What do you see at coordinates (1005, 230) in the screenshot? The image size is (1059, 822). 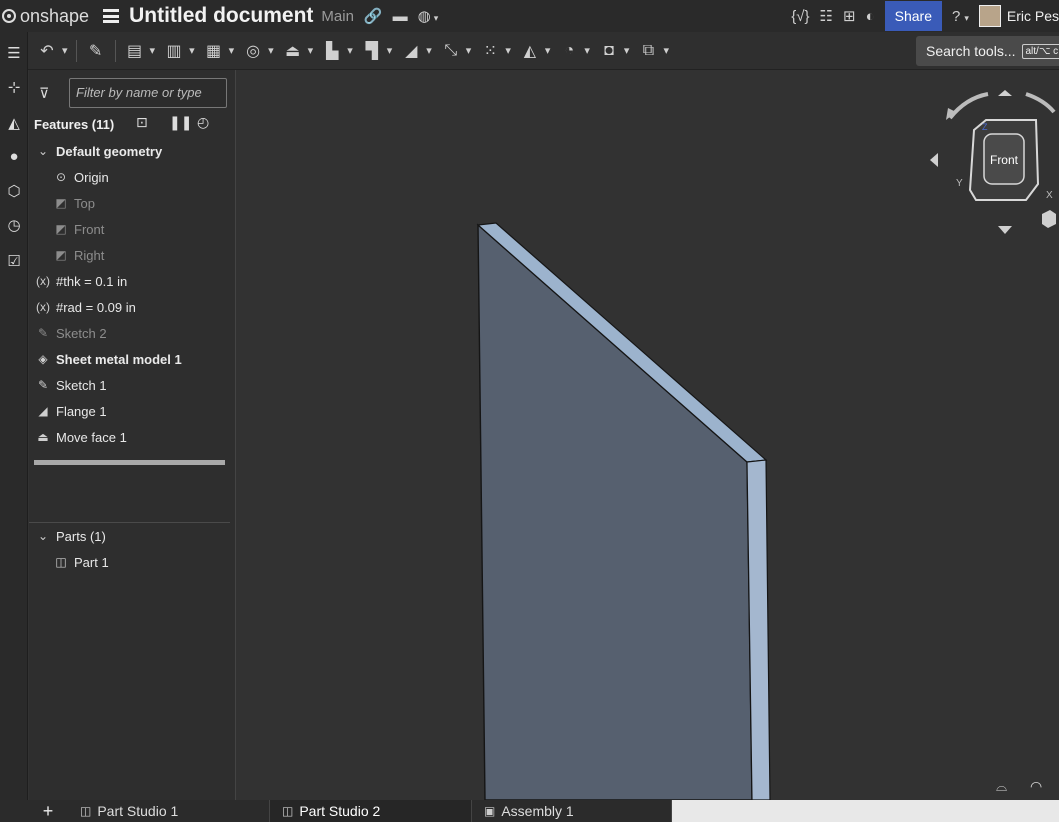 I see `arrow-down-icon` at bounding box center [1005, 230].